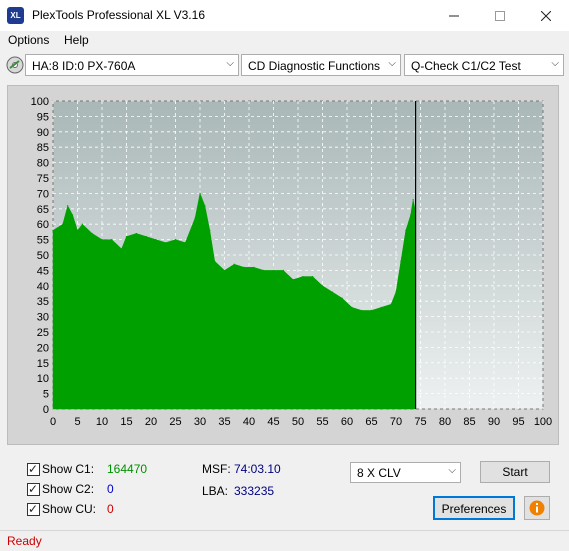 This screenshot has width=569, height=551. Describe the element at coordinates (43, 302) in the screenshot. I see `y-tick-label: 35` at that location.